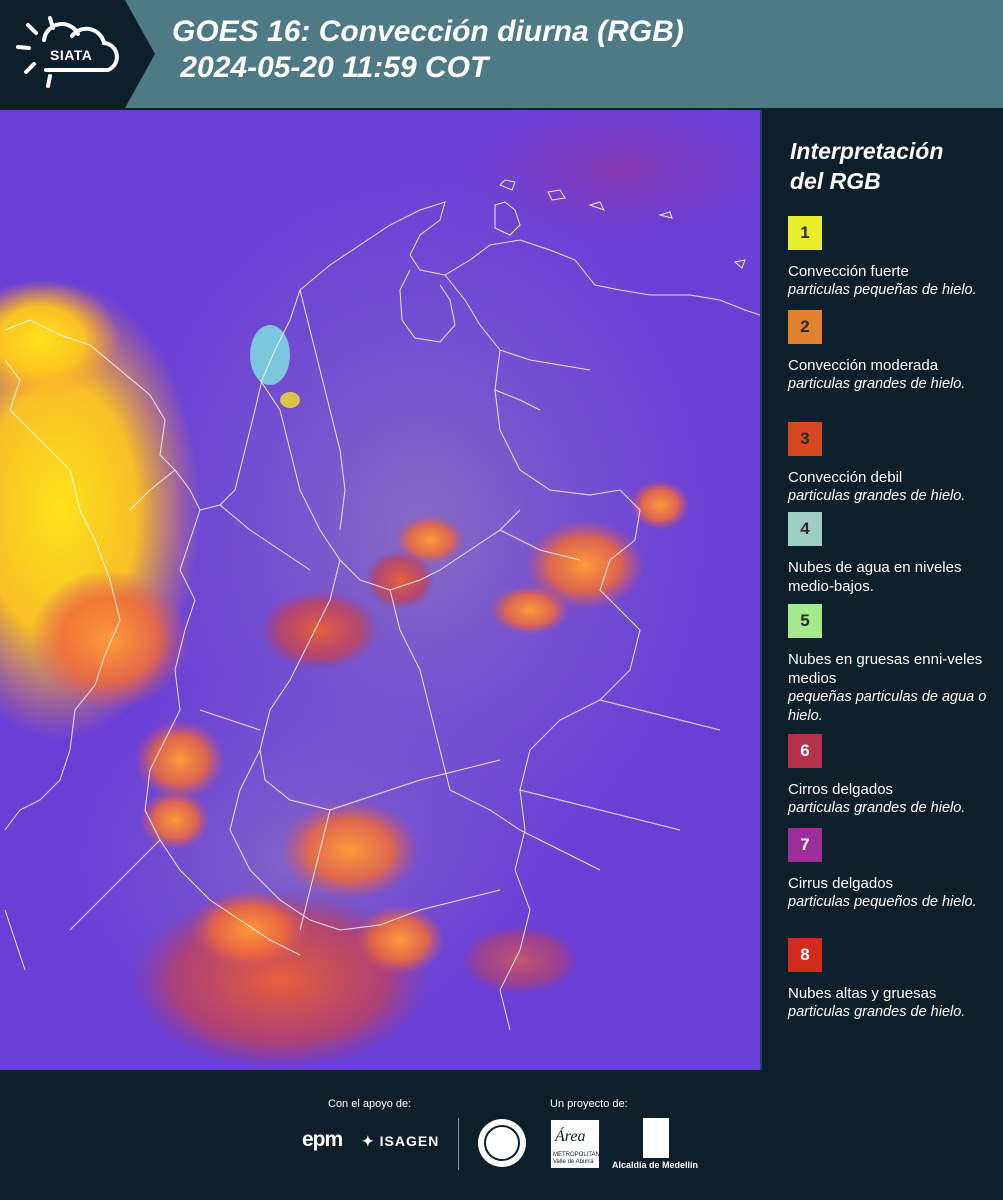 The height and width of the screenshot is (1200, 1003). Describe the element at coordinates (882, 290) in the screenshot. I see `legend-desc: particulas pequeñas de hielo.` at that location.